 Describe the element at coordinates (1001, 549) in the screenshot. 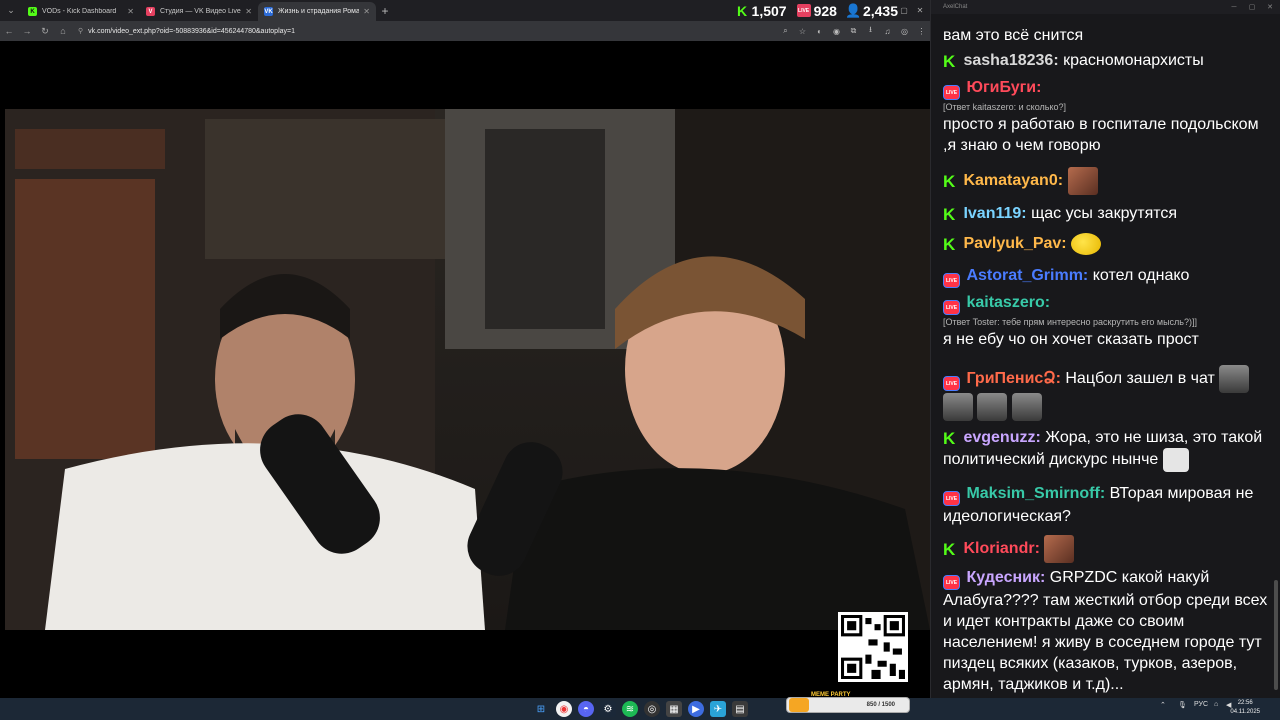

I see `message-nick: Kloriandr:` at that location.